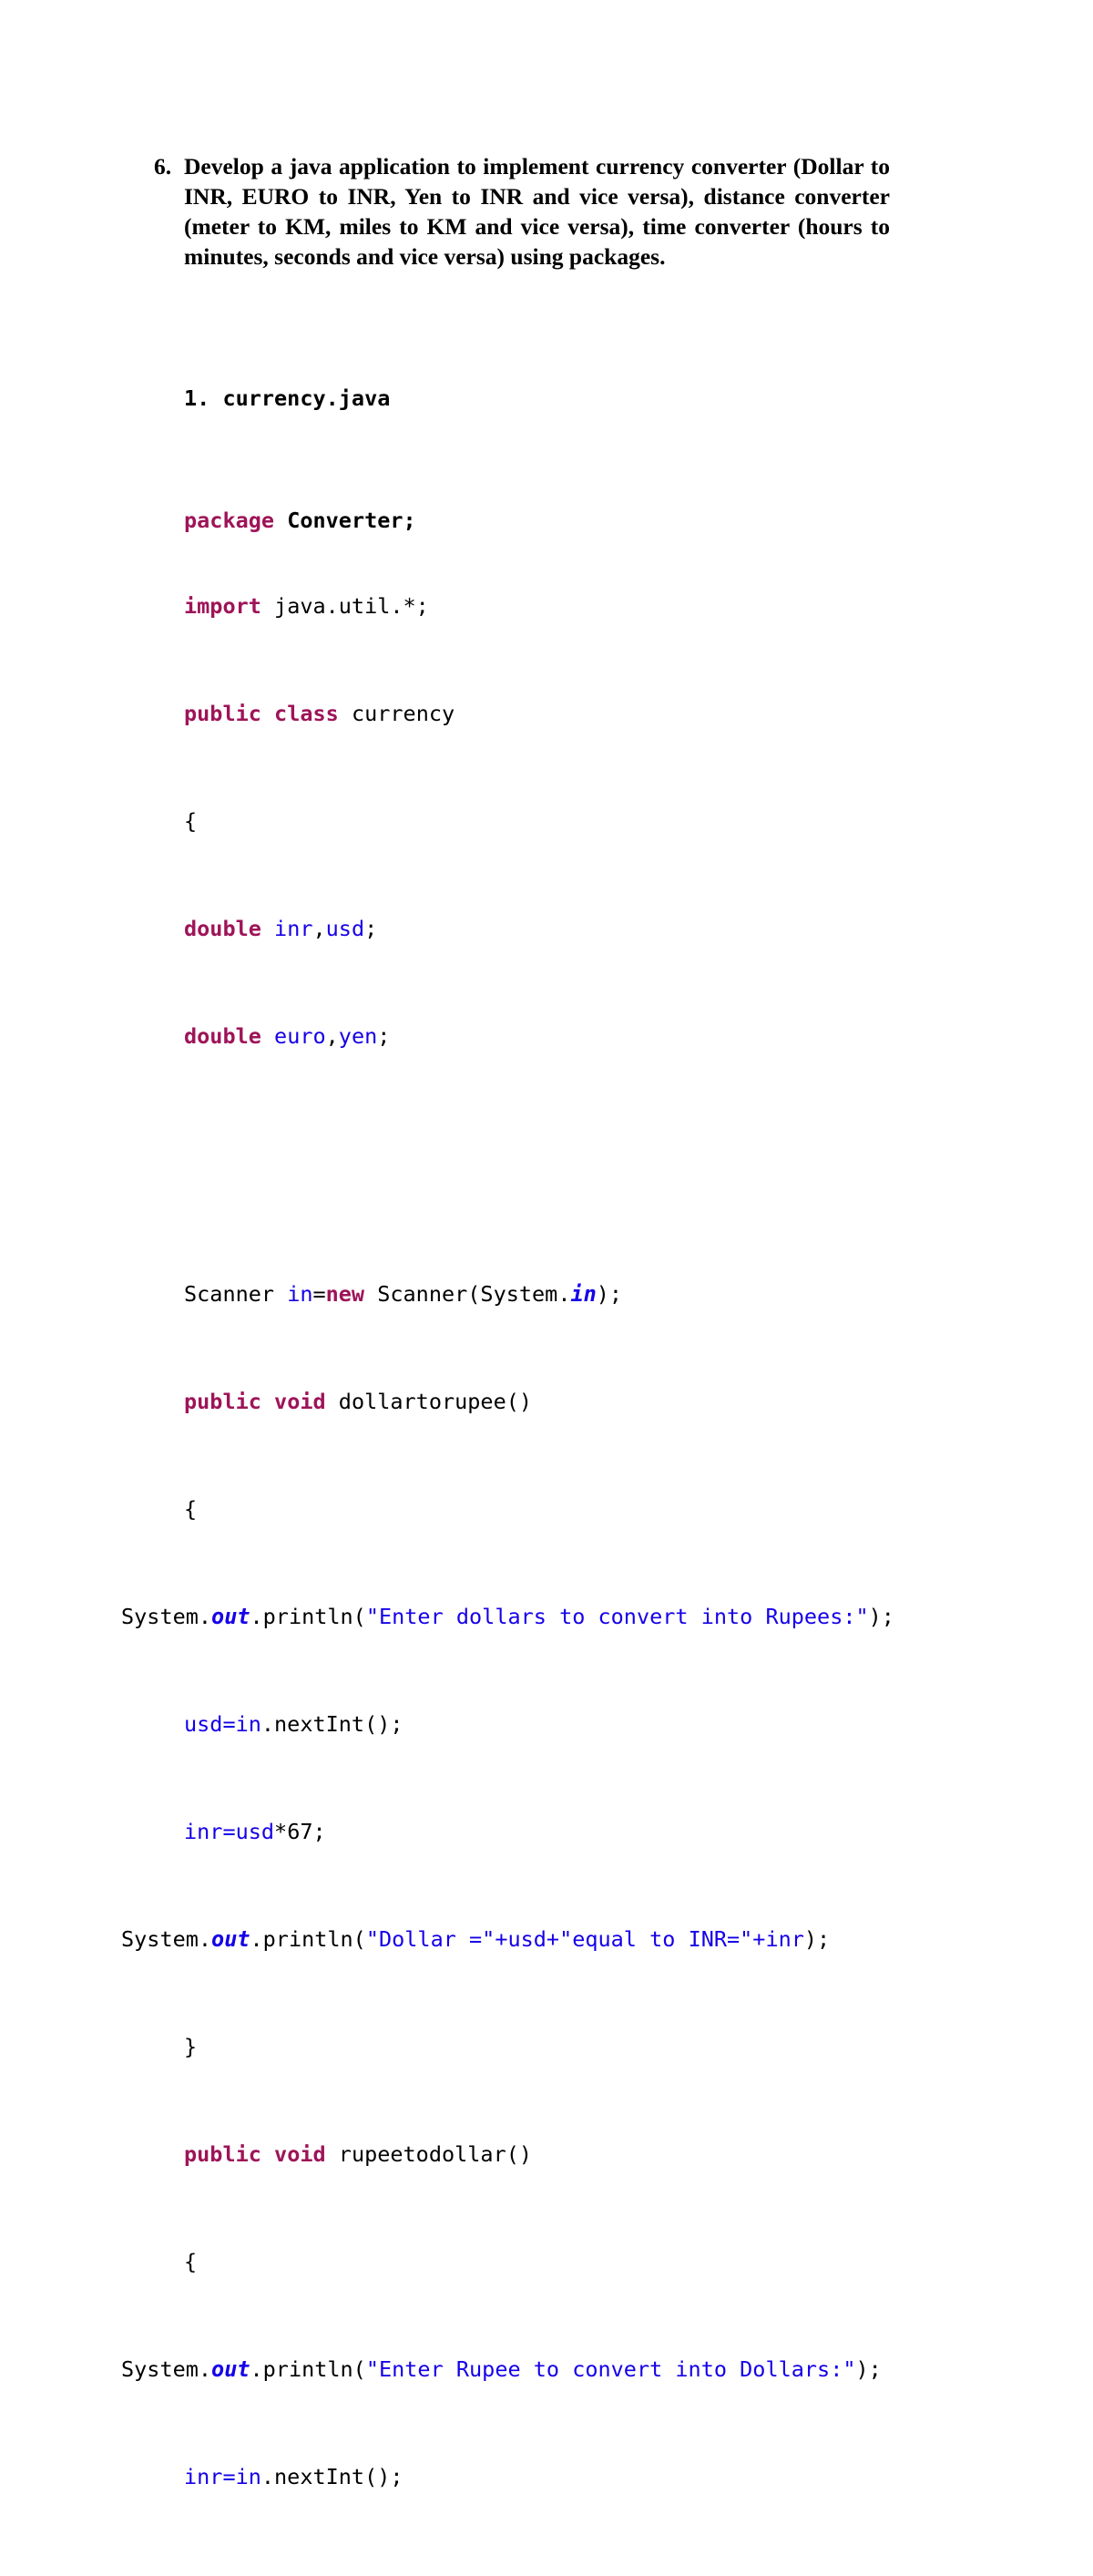  What do you see at coordinates (436, 2154) in the screenshot?
I see `method-name: rupeetodollar()` at bounding box center [436, 2154].